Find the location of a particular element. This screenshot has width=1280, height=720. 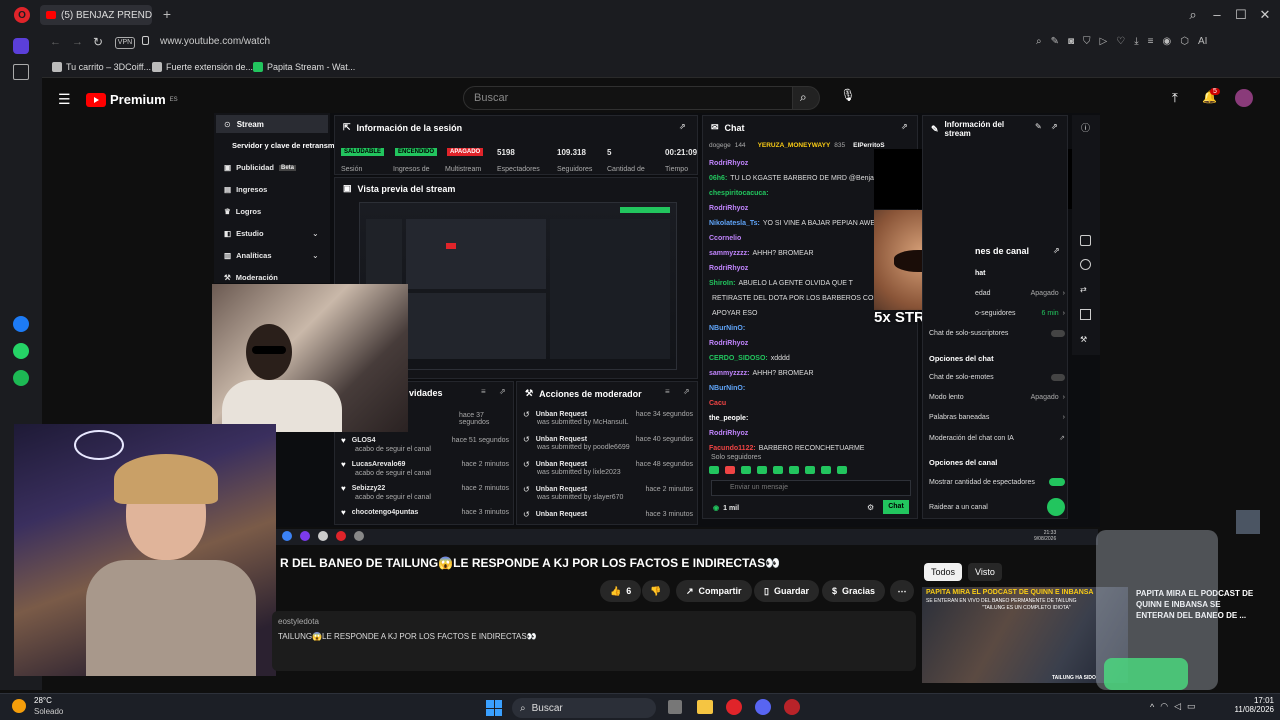

menu-item-income: ▤ Ingresos is located at coordinates (245, 189).